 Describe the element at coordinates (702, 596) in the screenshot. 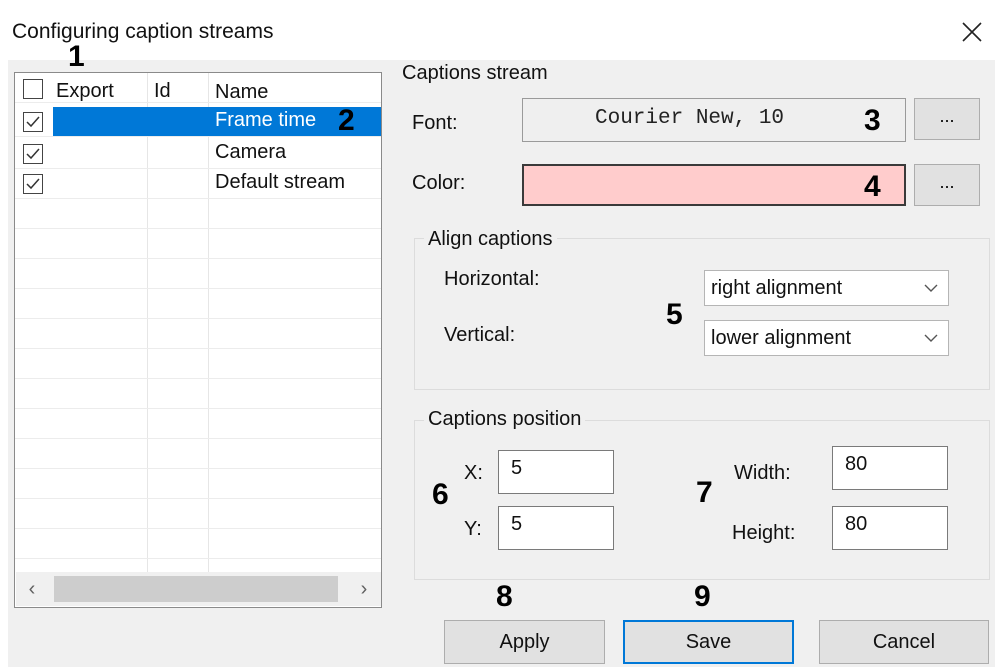

I see `callout-9: 9` at that location.